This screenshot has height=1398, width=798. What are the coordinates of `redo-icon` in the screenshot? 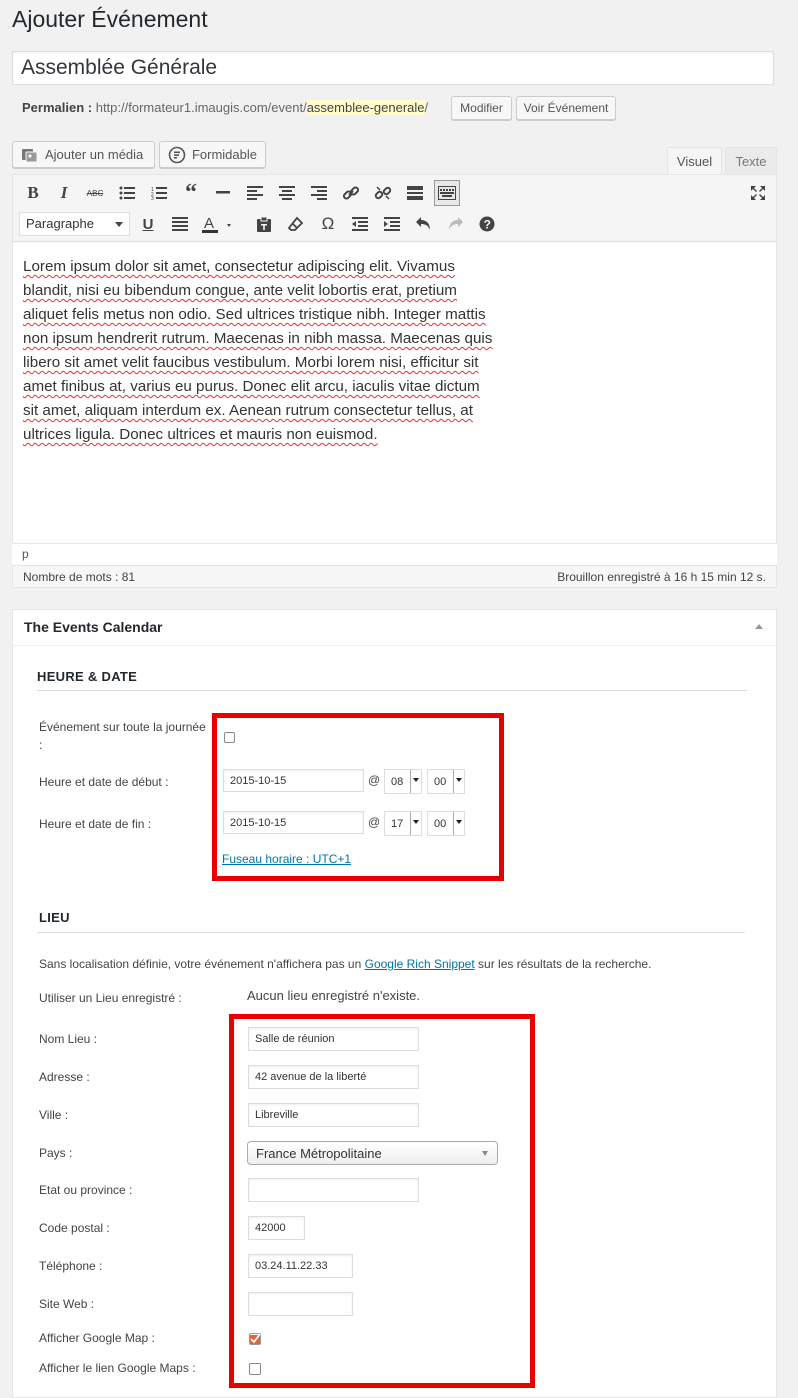 It's located at (455, 224).